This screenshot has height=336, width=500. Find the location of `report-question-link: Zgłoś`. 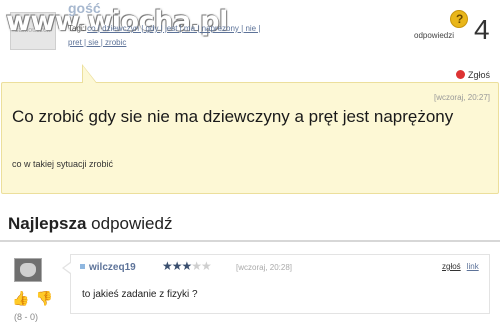

report-question-link: Zgłoś is located at coordinates (472, 75).